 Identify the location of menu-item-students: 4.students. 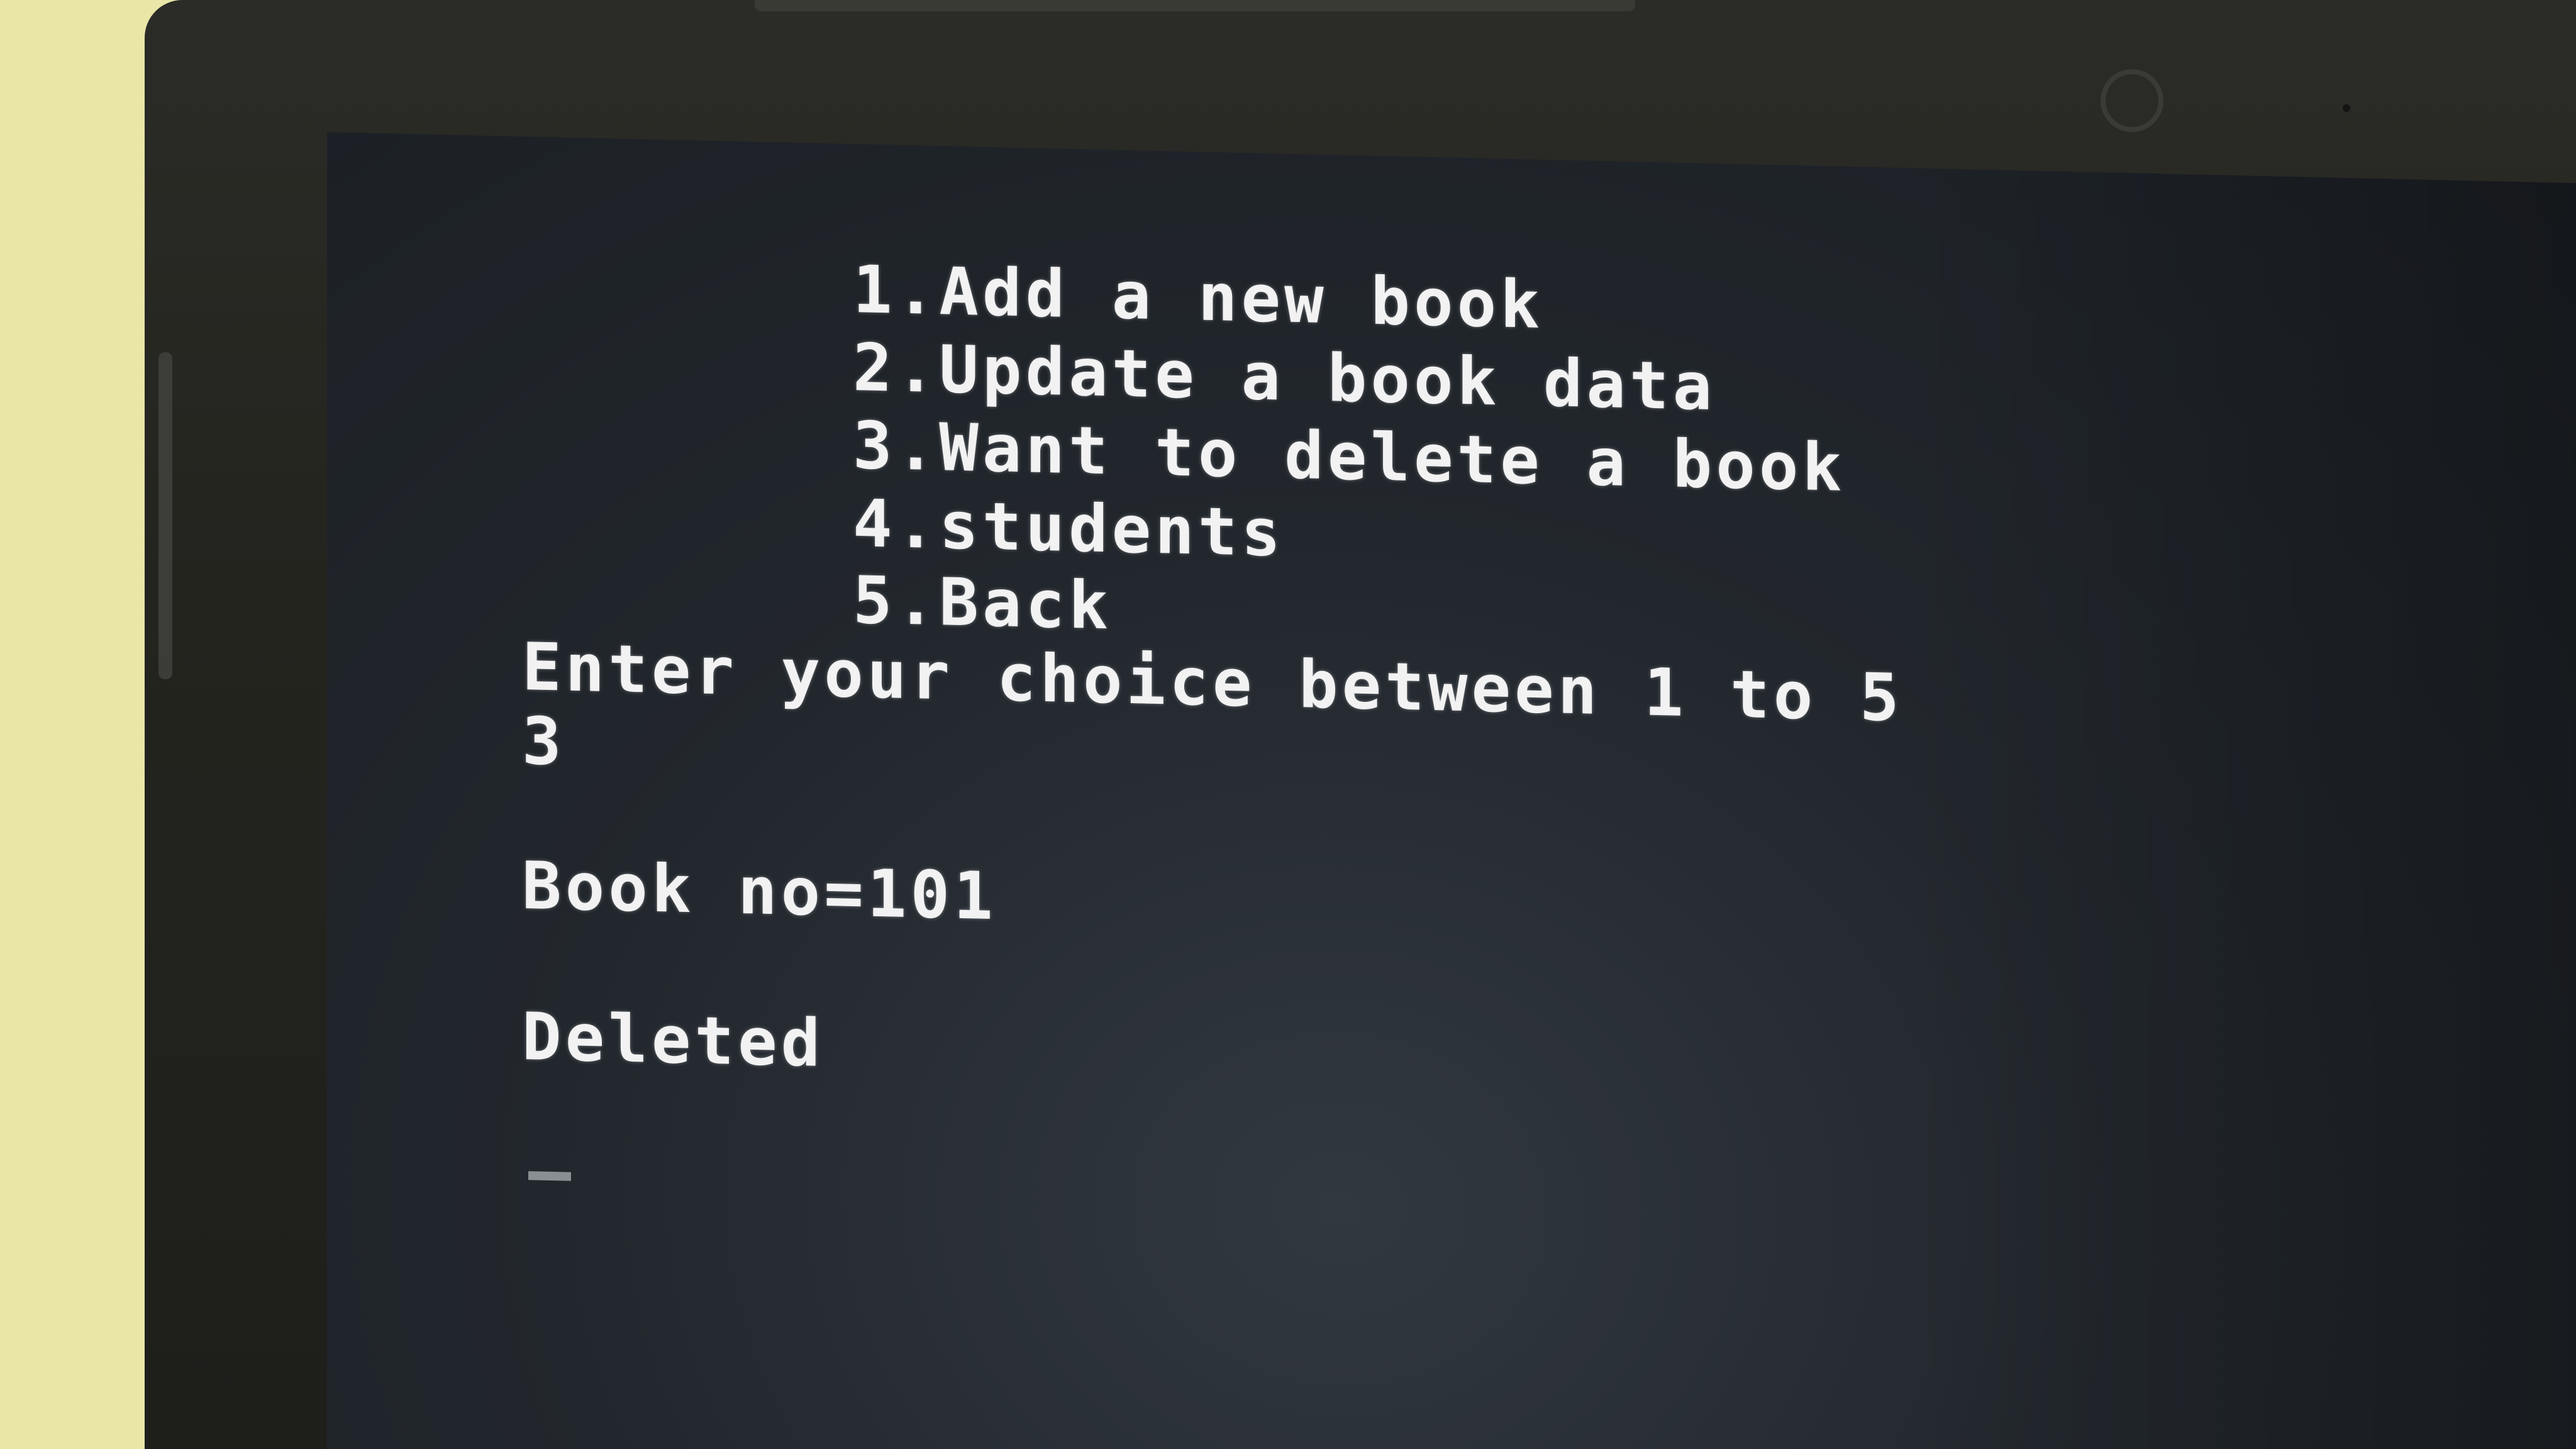
(1069, 528).